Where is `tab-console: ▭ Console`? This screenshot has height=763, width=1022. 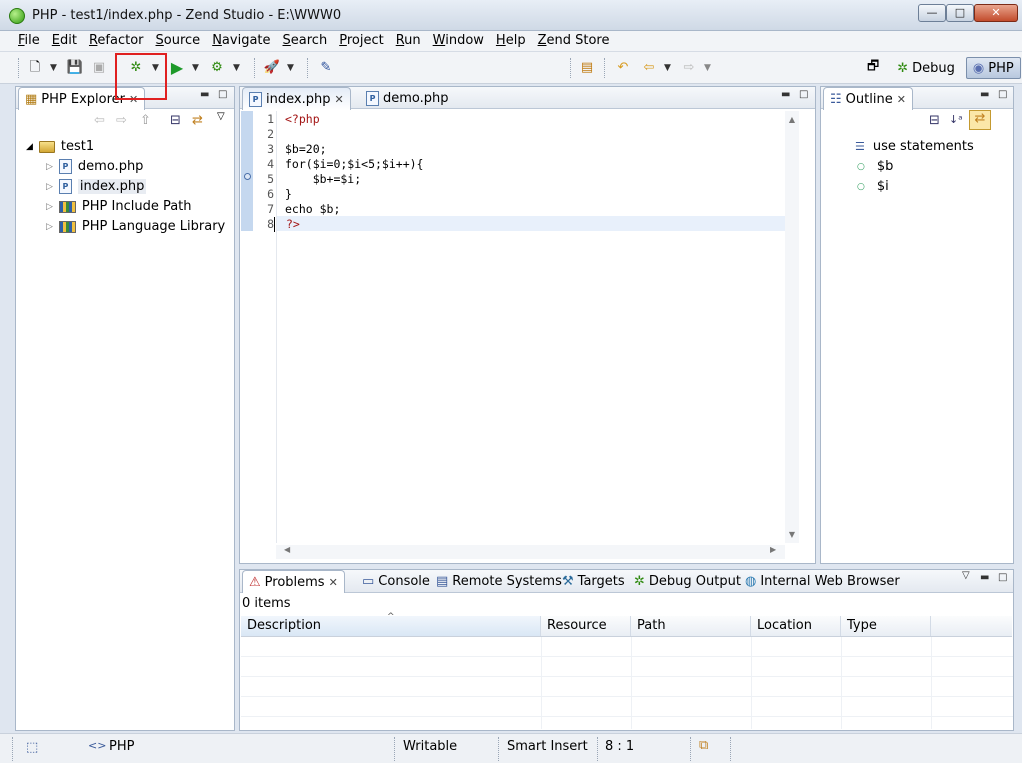
tab-console: ▭ Console is located at coordinates (396, 581).